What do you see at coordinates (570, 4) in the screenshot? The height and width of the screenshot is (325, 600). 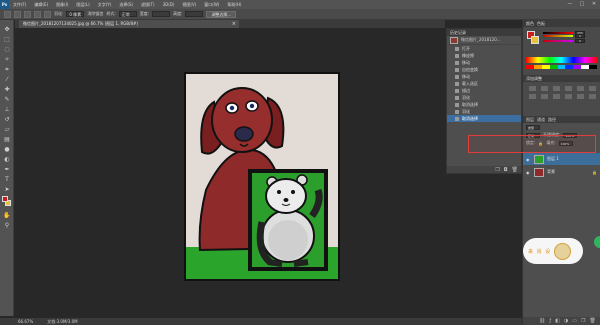 I see `minimize-icon: —` at bounding box center [570, 4].